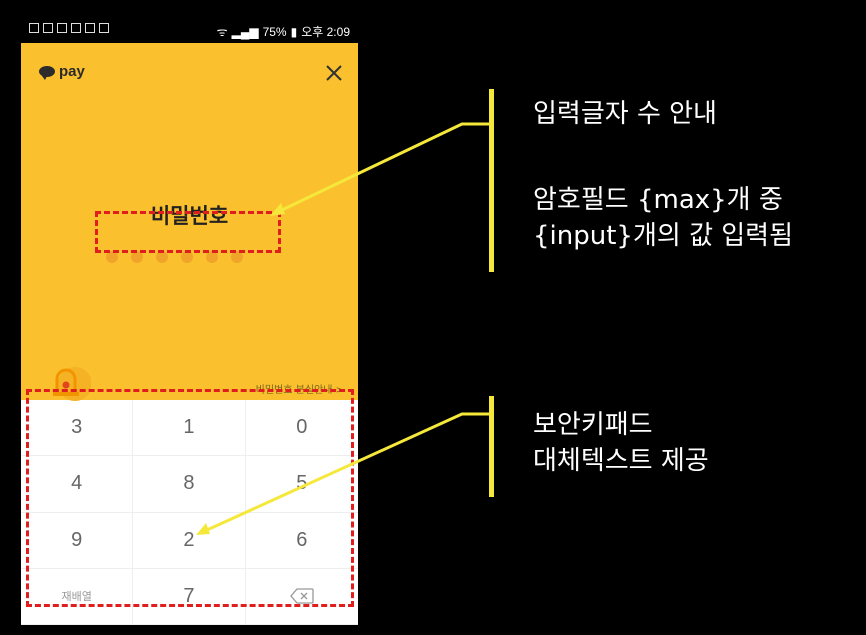  Describe the element at coordinates (593, 425) in the screenshot. I see `note-line: 보안키패드` at that location.